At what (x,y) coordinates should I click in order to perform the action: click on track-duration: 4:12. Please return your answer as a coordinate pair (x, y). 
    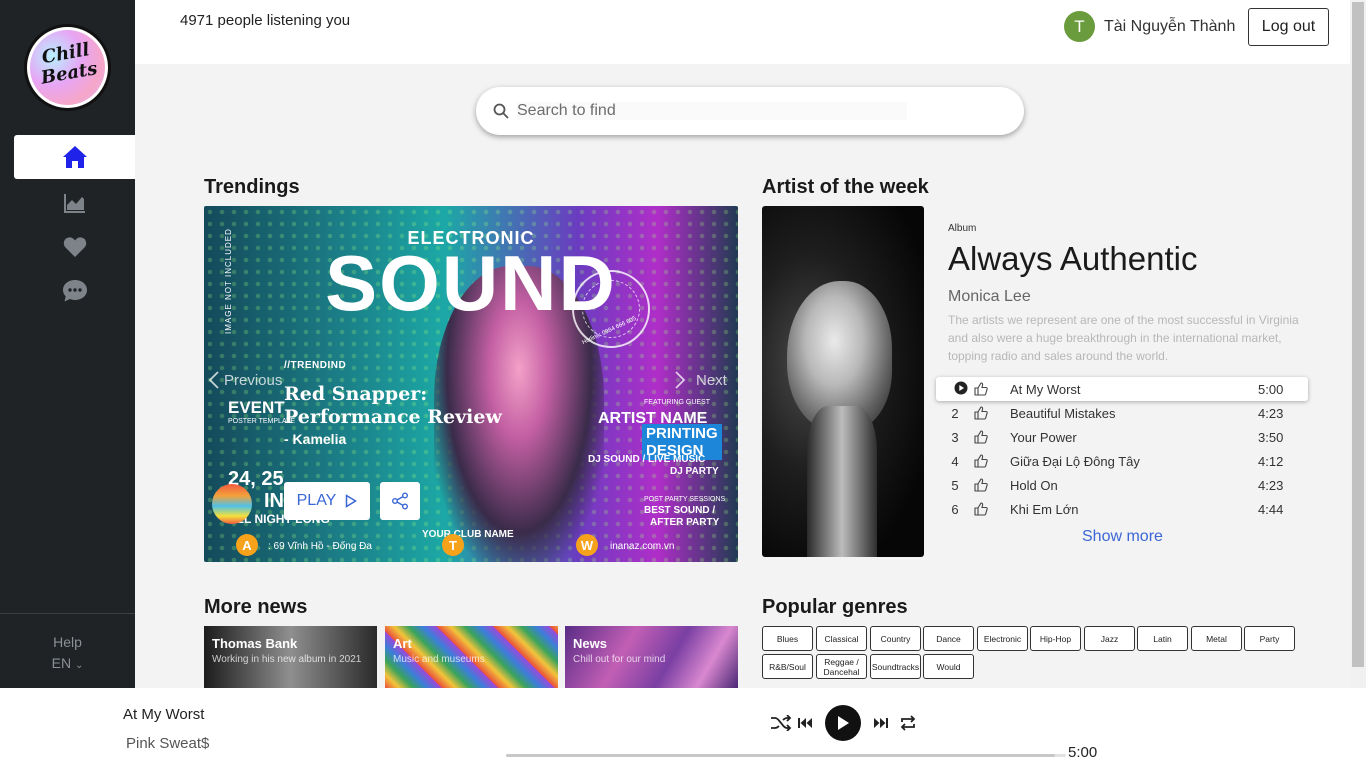
    Looking at the image, I should click on (1271, 461).